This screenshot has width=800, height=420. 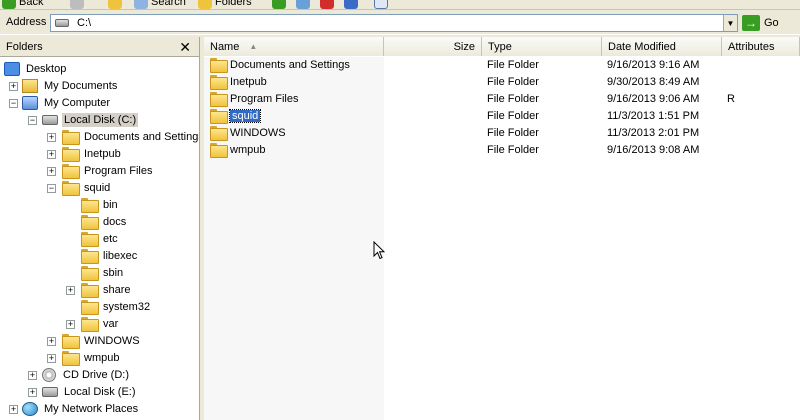 I want to click on address-dropdown-button: ▼, so click(x=730, y=23).